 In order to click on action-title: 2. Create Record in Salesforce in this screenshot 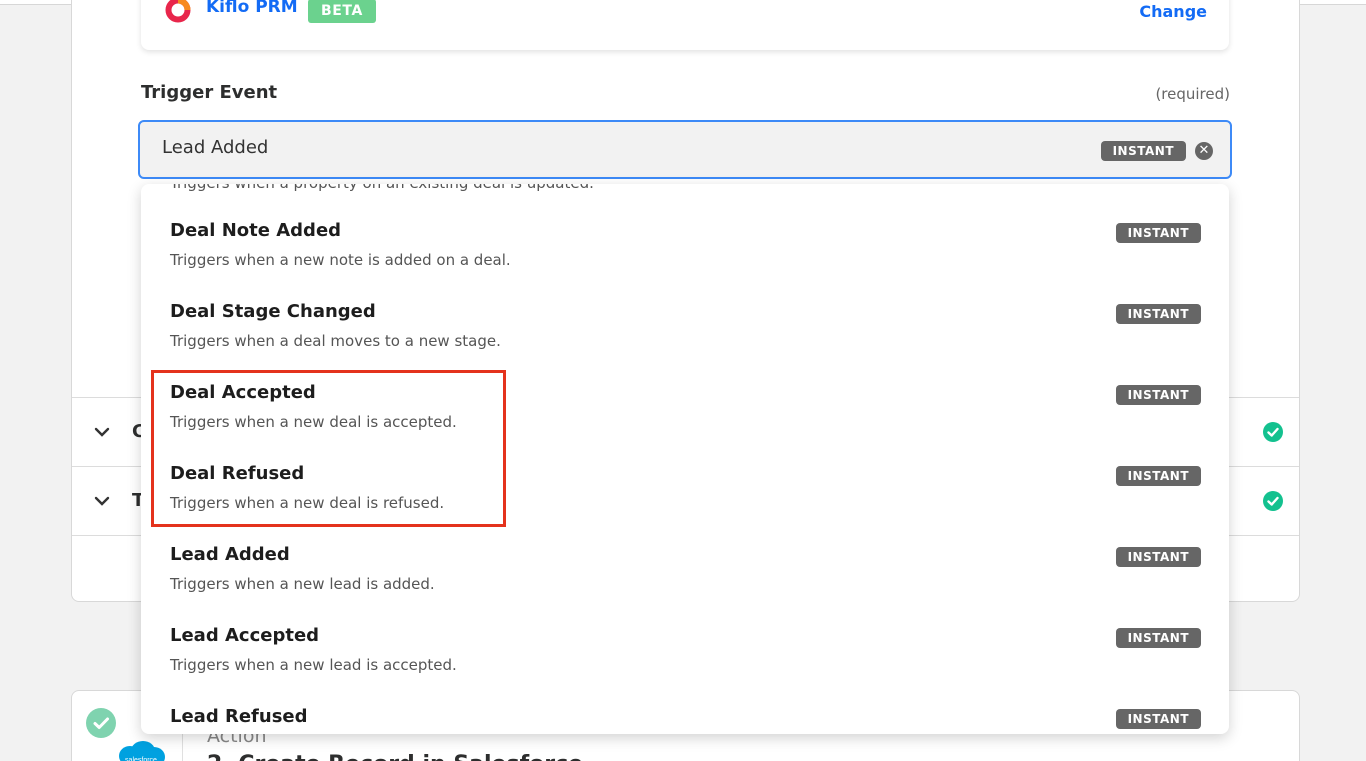, I will do `click(395, 756)`.